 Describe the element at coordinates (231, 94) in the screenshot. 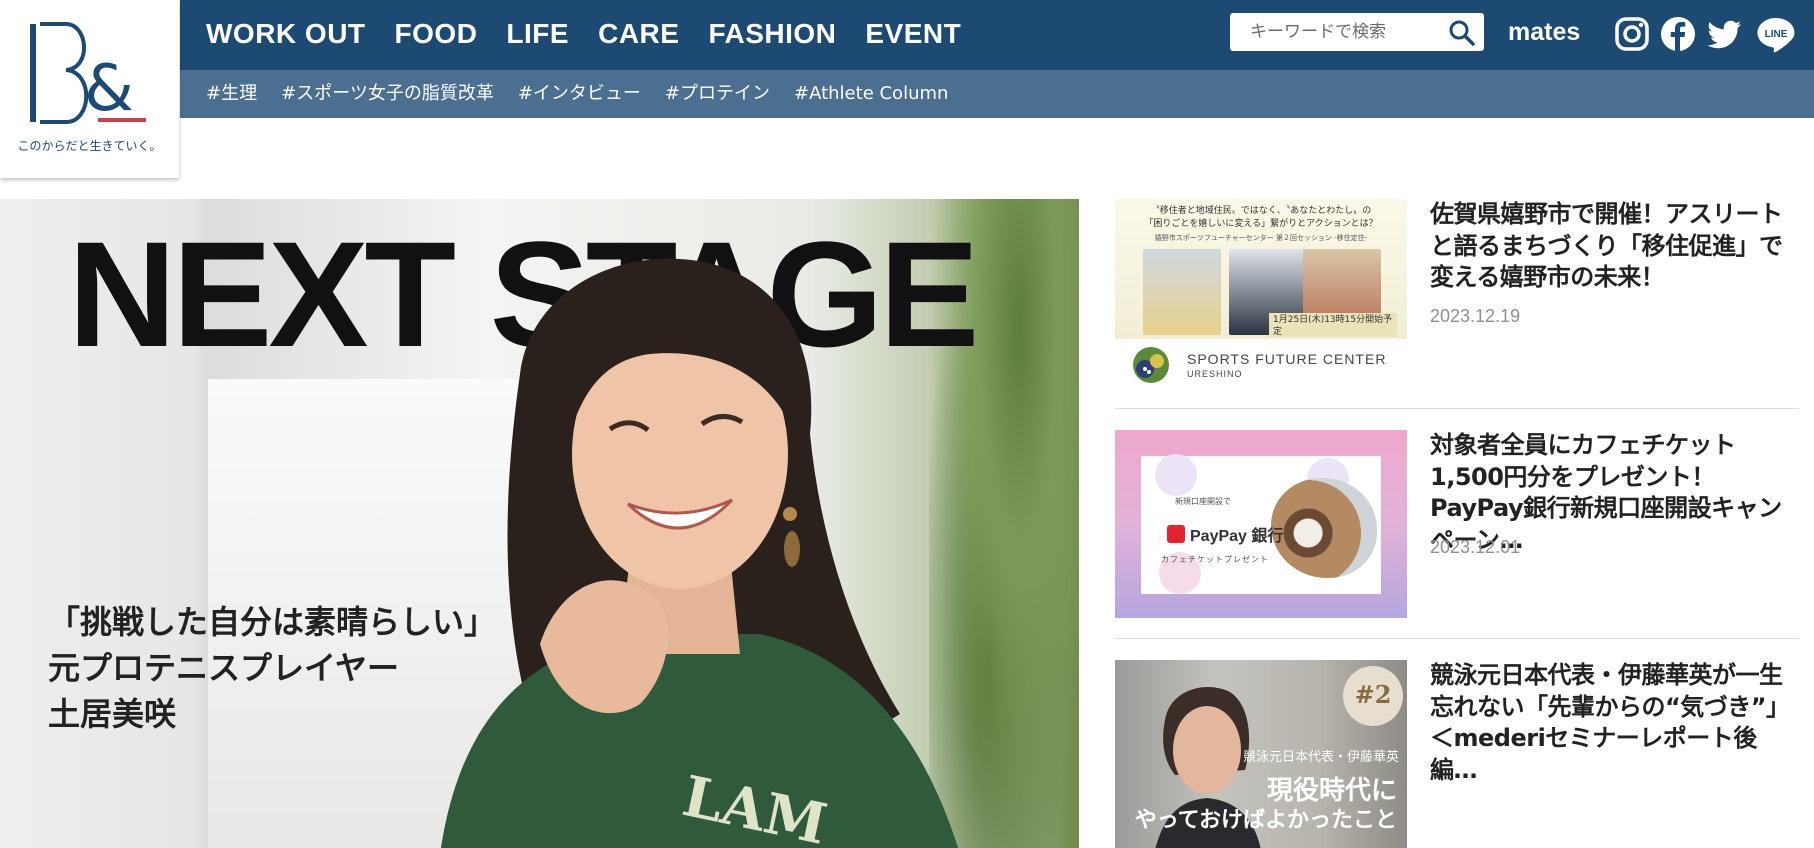

I see `tag-link: #生理` at that location.